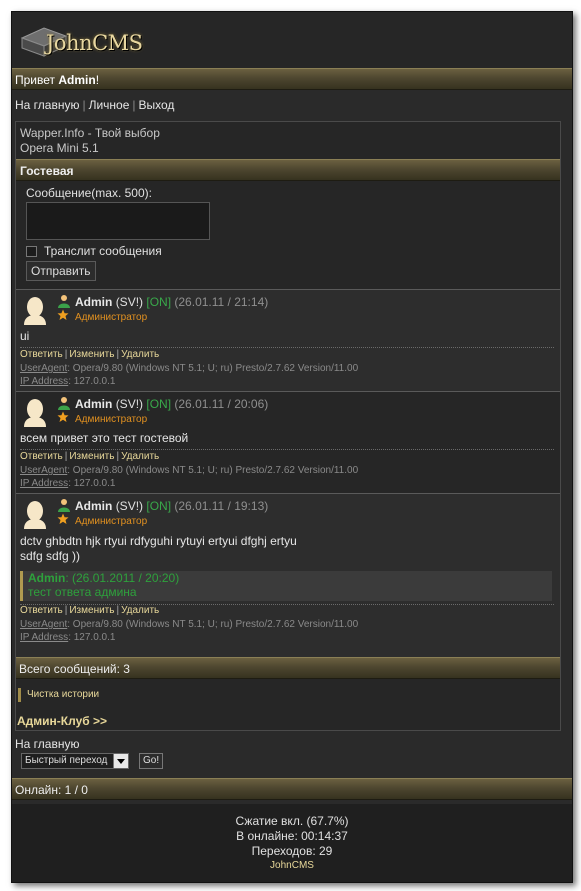 This screenshot has height=891, width=581. Describe the element at coordinates (292, 79) in the screenshot. I see `greeting-bar: Привет Admin!` at that location.